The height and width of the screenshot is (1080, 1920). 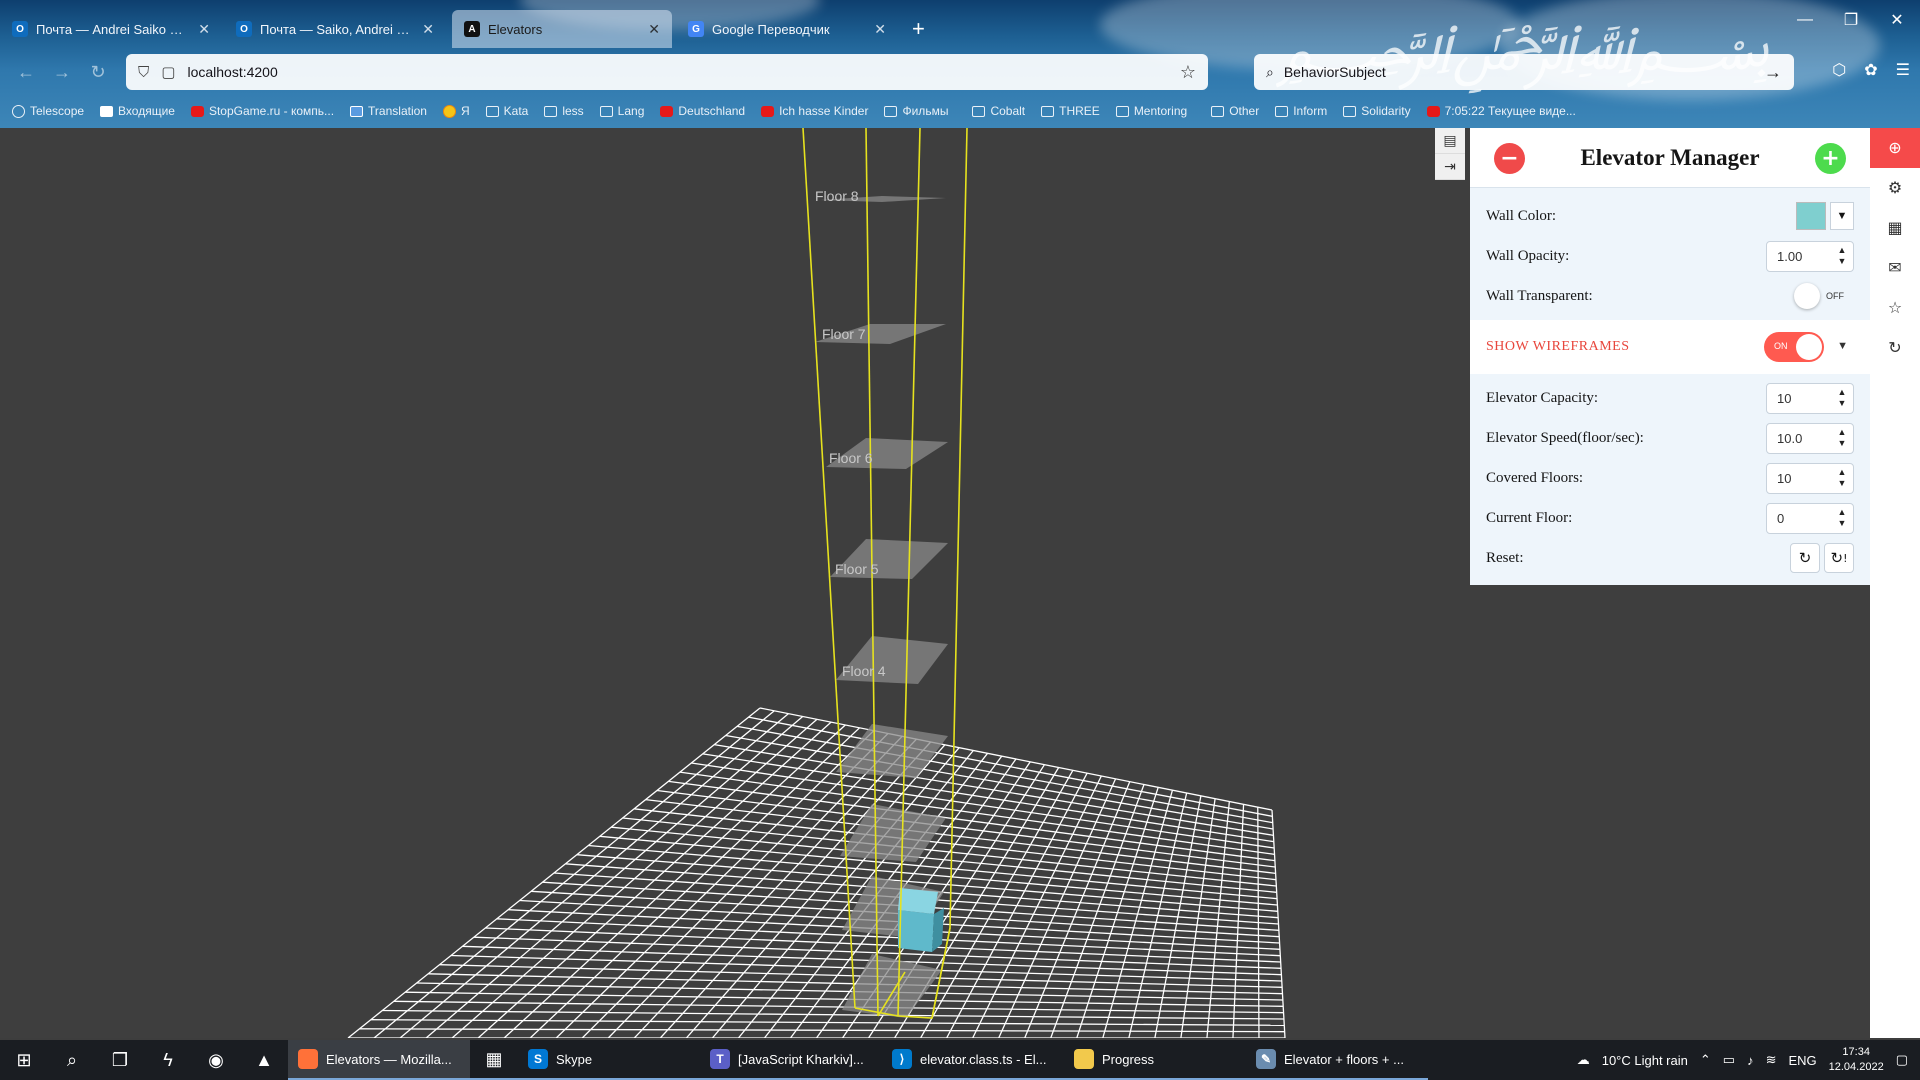 What do you see at coordinates (1771, 1060) in the screenshot?
I see `wifi-icon: ≋` at bounding box center [1771, 1060].